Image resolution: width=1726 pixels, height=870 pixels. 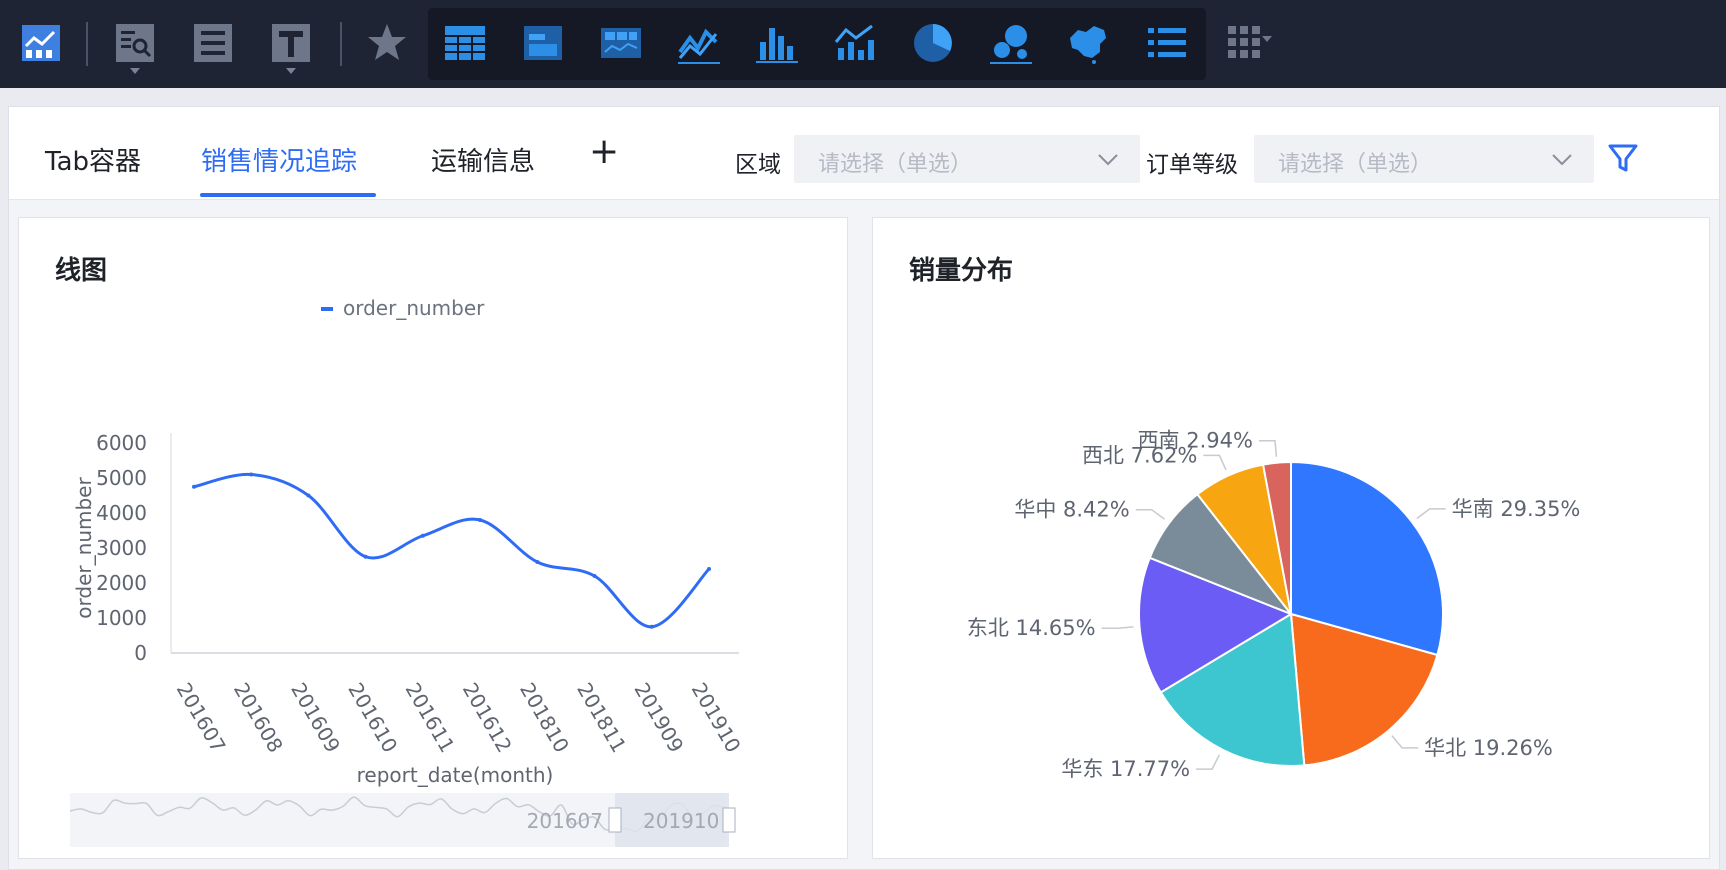 What do you see at coordinates (258, 718) in the screenshot?
I see `x-tick-label: 201608` at bounding box center [258, 718].